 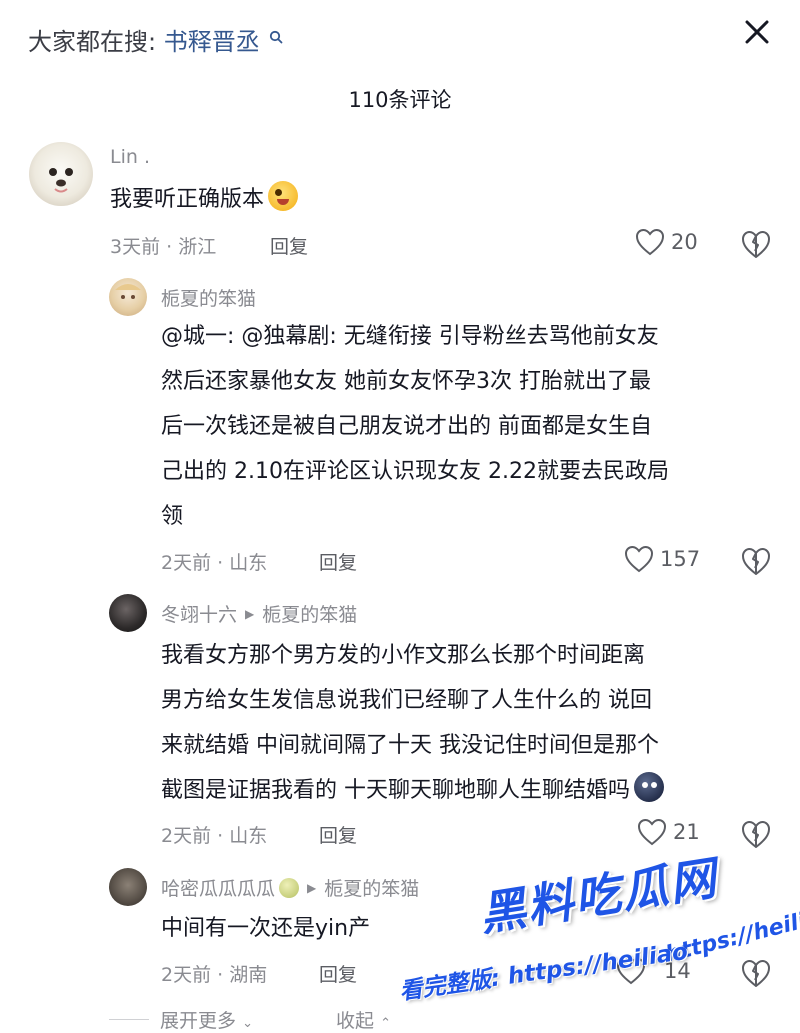 What do you see at coordinates (598, 896) in the screenshot?
I see `watermark-brand: 黑料吃瓜网` at bounding box center [598, 896].